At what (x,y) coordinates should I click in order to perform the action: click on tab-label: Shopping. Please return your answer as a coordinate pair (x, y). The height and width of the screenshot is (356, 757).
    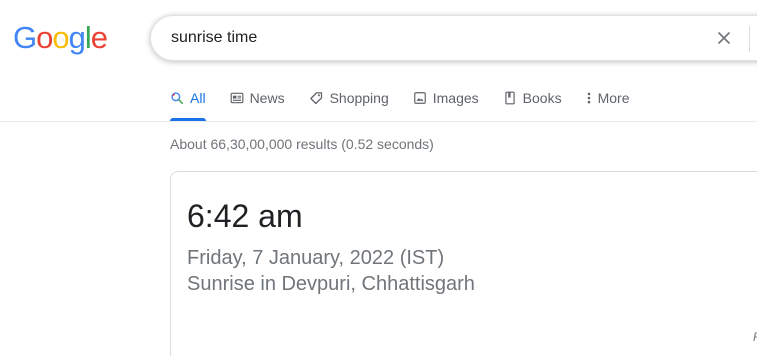
    Looking at the image, I should click on (359, 98).